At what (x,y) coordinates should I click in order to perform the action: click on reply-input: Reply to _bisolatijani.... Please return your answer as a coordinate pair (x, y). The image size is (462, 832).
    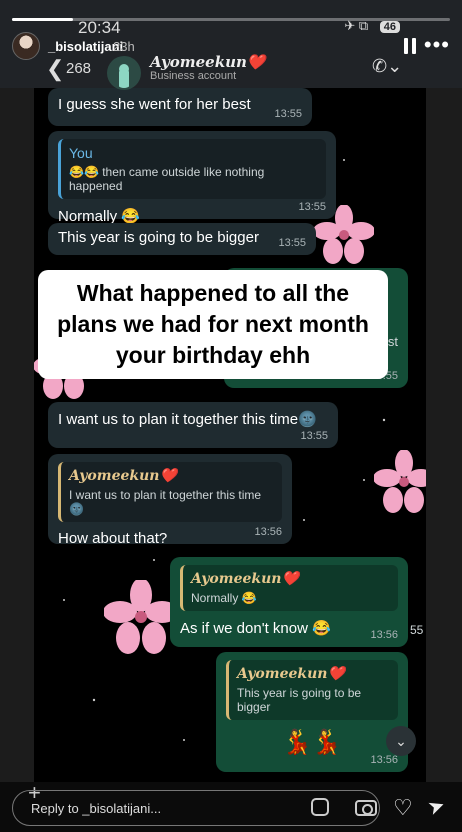
    Looking at the image, I should click on (196, 808).